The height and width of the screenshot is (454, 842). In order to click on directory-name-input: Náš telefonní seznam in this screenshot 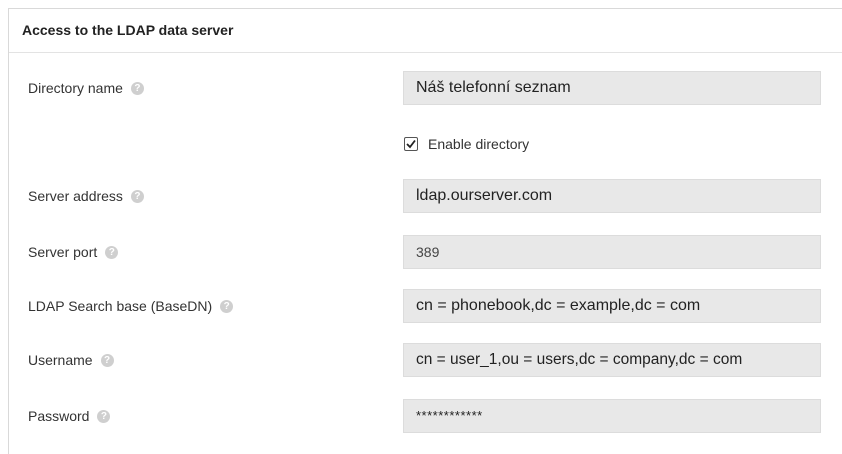, I will do `click(612, 88)`.